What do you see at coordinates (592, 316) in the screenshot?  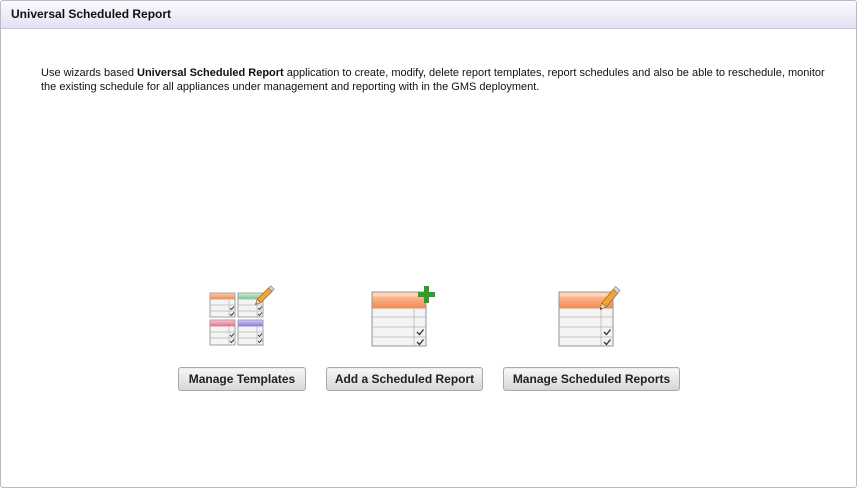 I see `edit-report-icon` at bounding box center [592, 316].